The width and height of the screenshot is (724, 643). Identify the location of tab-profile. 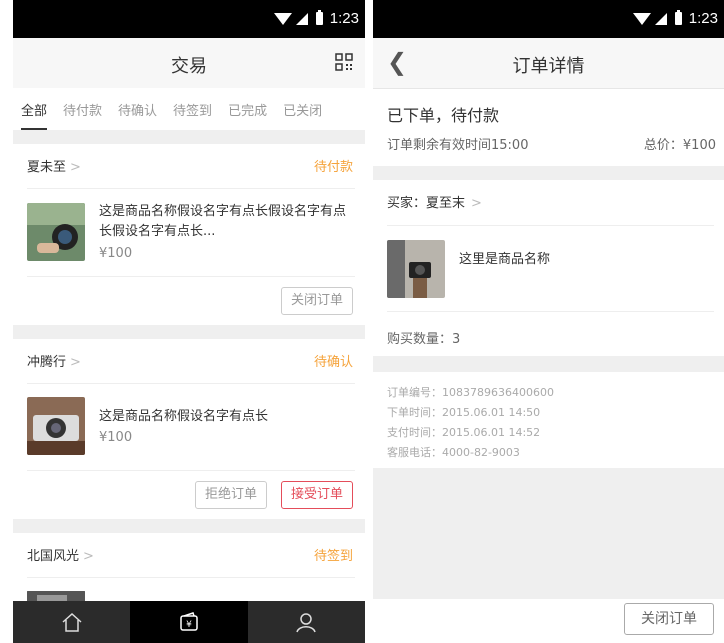
(306, 622).